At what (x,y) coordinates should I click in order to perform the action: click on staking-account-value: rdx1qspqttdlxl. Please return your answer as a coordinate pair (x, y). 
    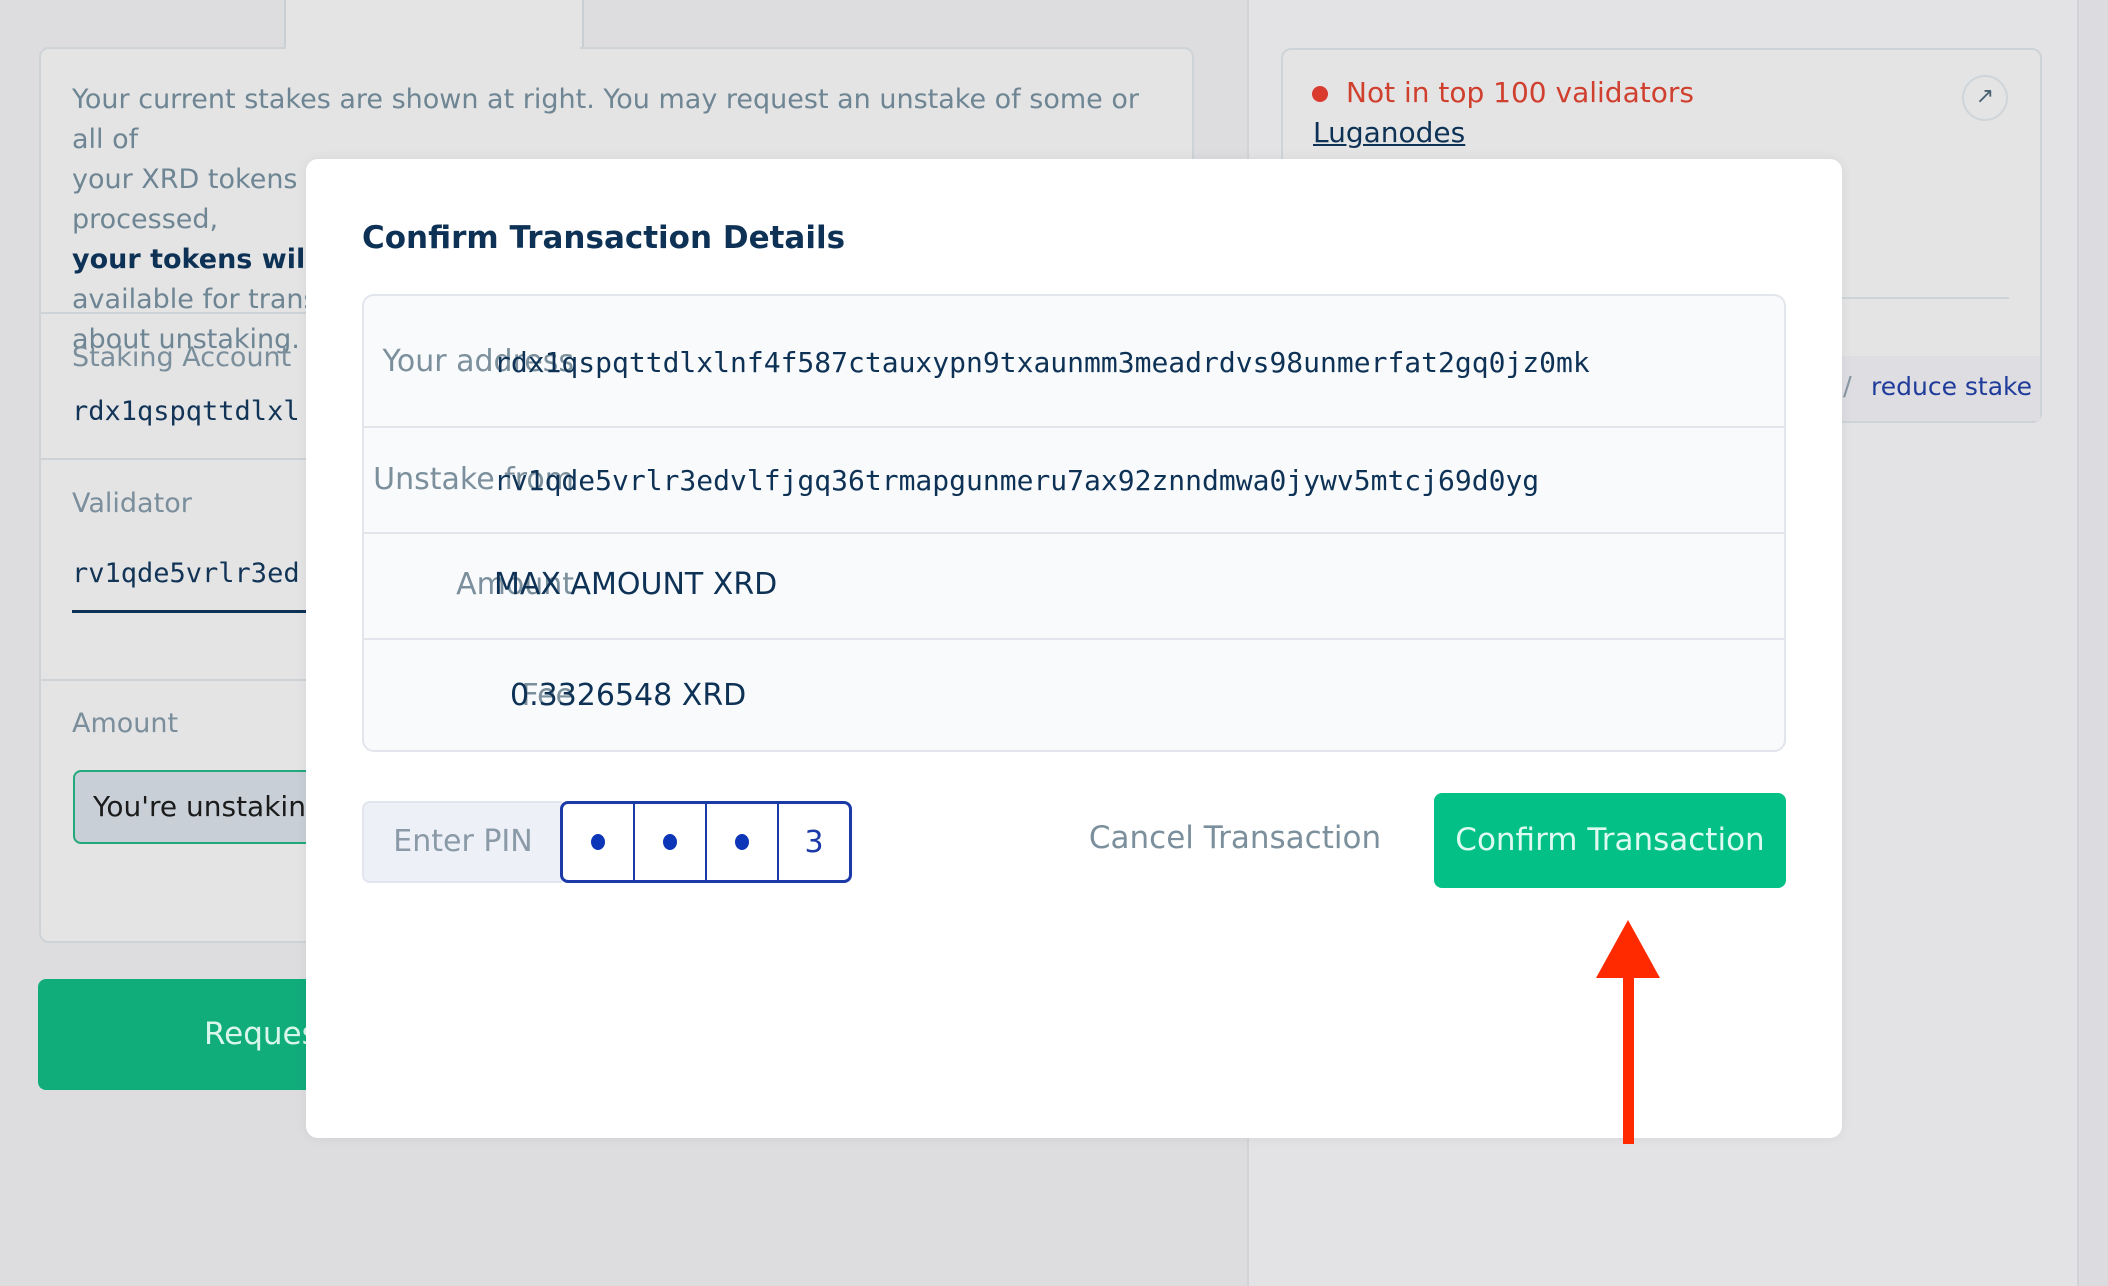
    Looking at the image, I should click on (186, 411).